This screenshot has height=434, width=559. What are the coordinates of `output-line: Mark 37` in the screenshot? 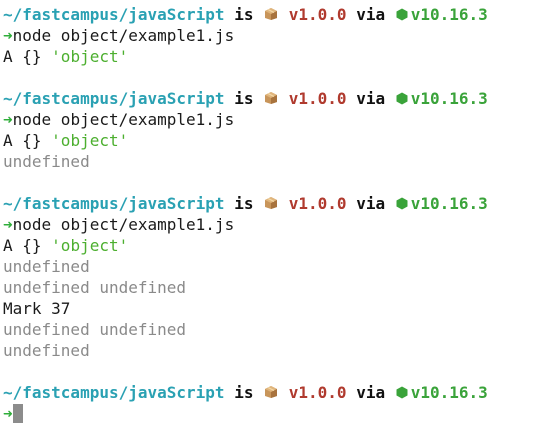 It's located at (281, 308).